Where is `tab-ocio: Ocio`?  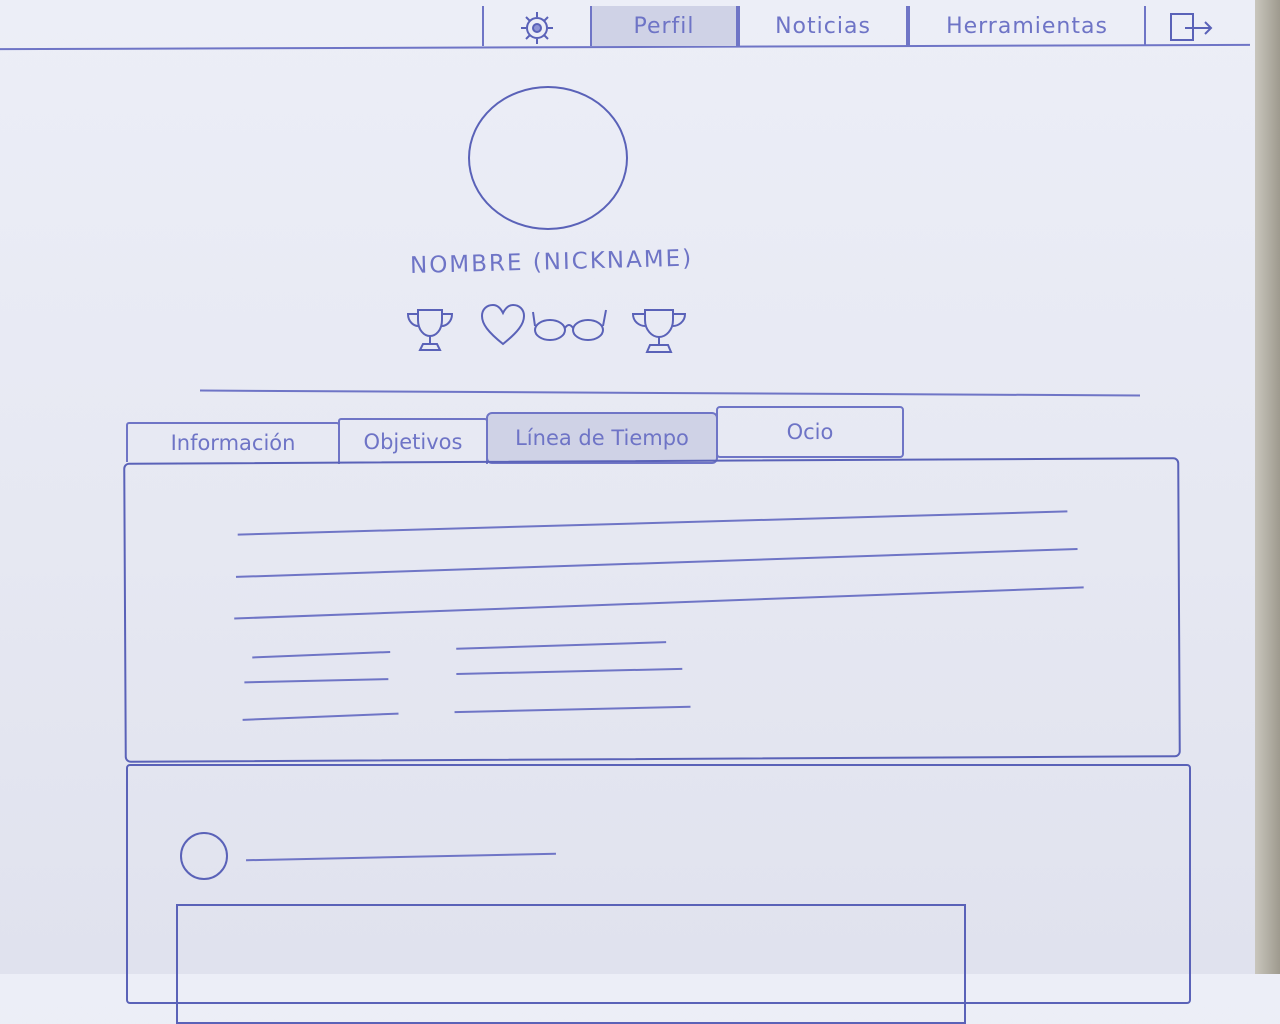
tab-ocio: Ocio is located at coordinates (810, 432).